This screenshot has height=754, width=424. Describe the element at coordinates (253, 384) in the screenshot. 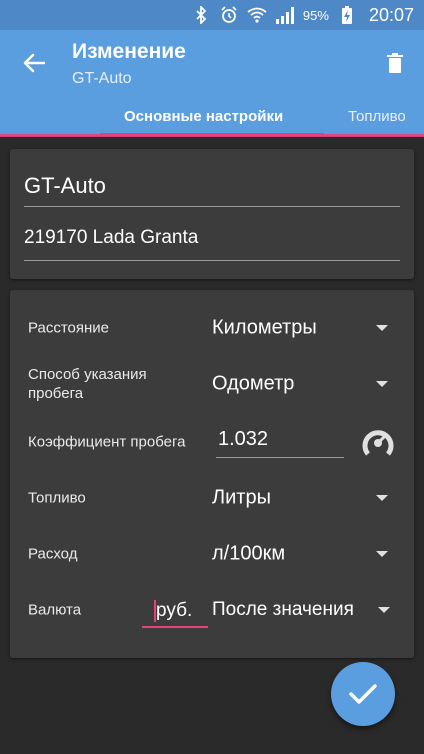

I see `mileage-method-select: Одометр` at that location.